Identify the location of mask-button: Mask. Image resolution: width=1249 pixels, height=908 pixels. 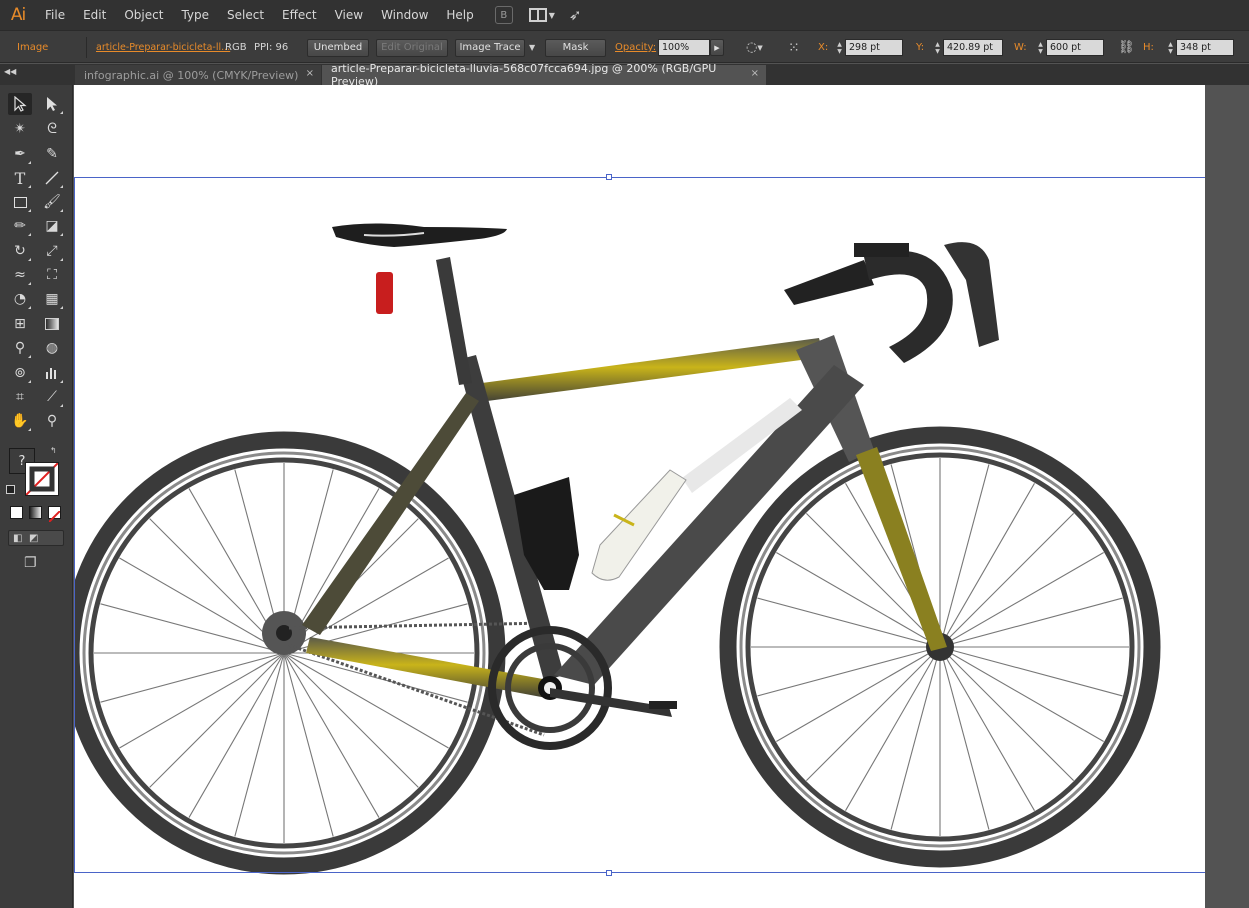
(575, 47).